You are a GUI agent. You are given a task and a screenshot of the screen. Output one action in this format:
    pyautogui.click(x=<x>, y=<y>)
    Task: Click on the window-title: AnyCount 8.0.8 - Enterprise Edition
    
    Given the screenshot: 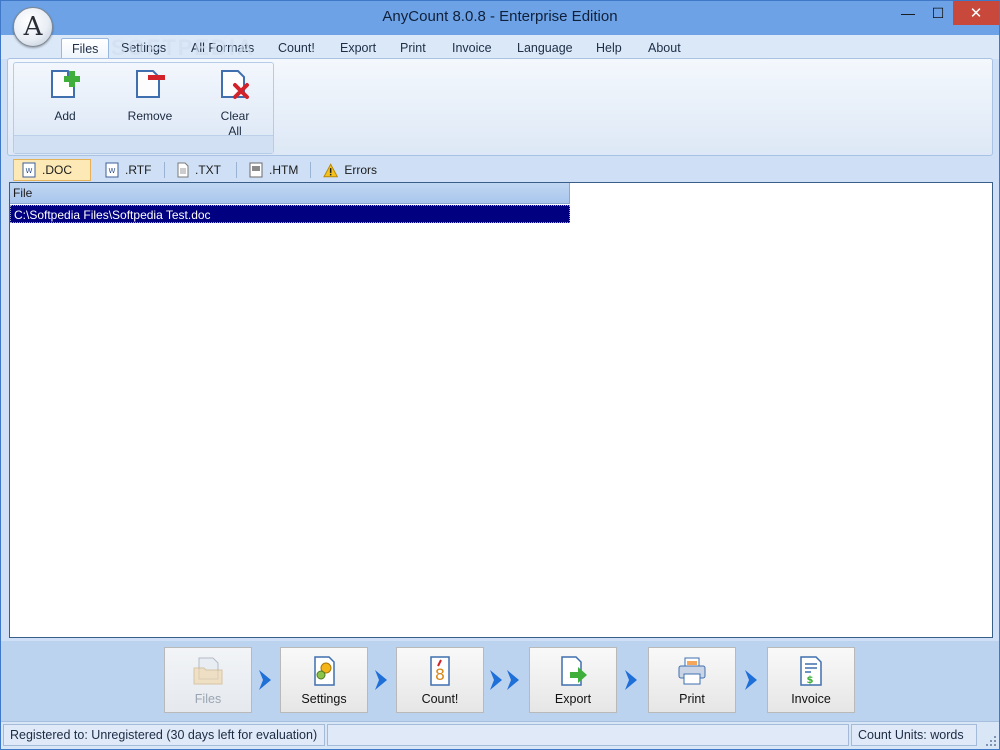 What is the action you would take?
    pyautogui.click(x=500, y=16)
    